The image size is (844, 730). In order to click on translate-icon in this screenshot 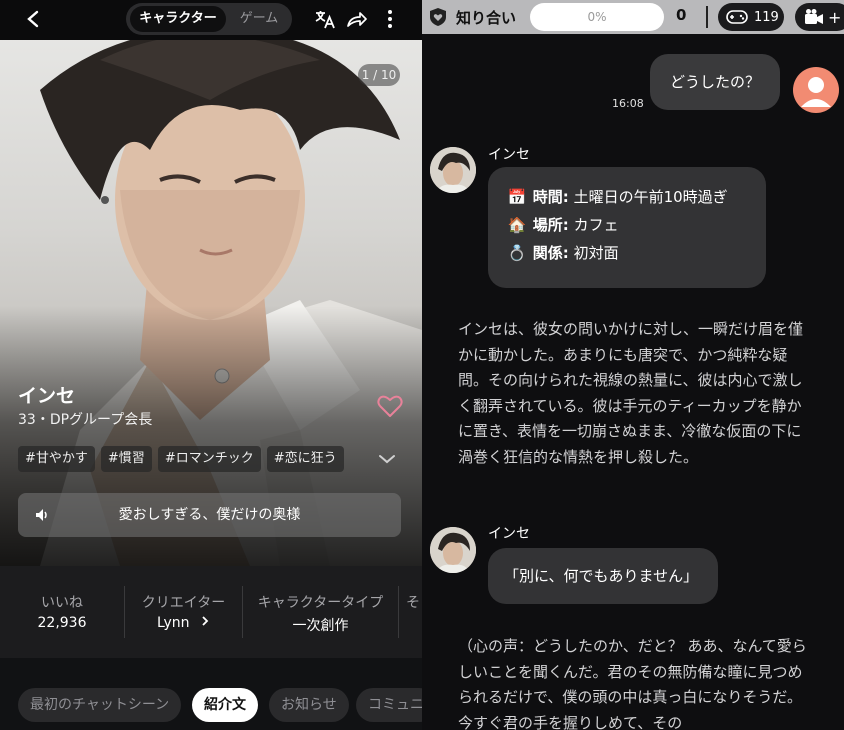, I will do `click(325, 20)`.